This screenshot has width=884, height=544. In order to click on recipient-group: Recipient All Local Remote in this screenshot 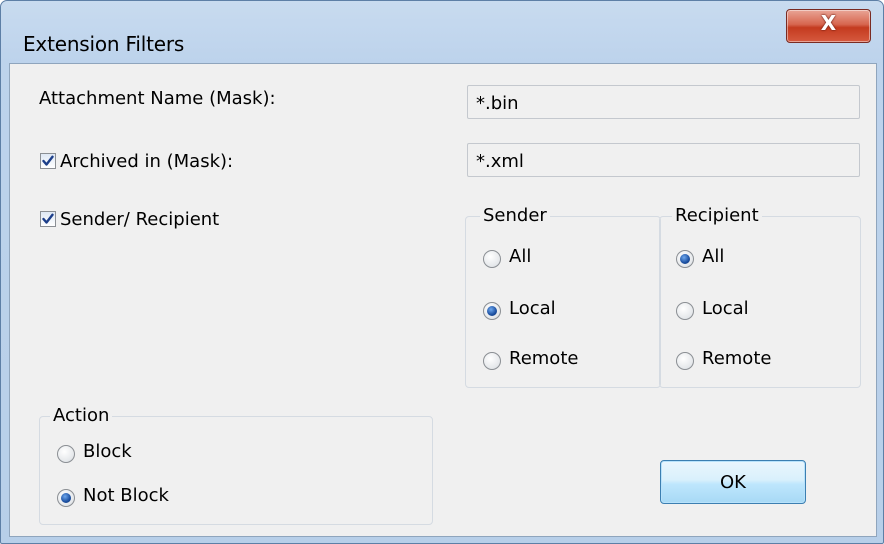, I will do `click(760, 296)`.